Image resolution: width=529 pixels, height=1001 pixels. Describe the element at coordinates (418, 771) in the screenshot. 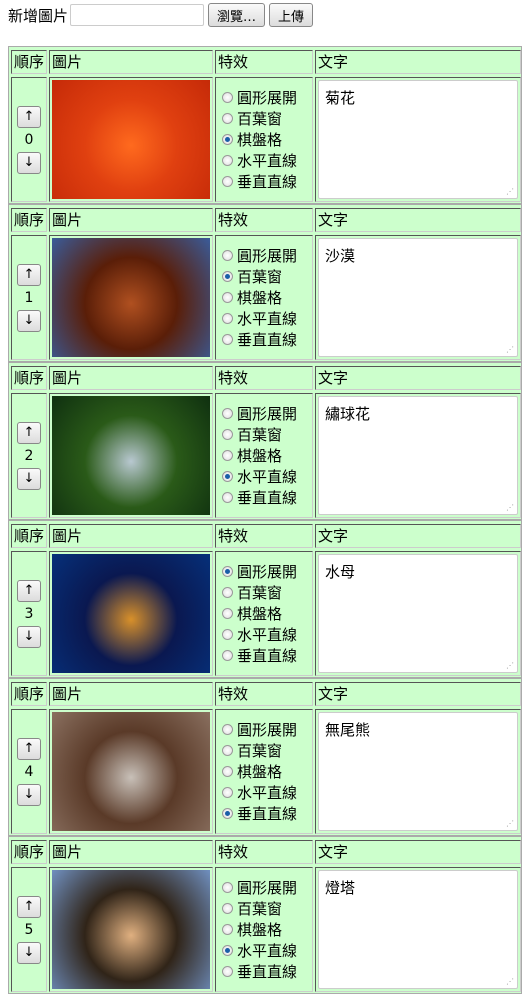

I see `caption-textarea: 無尾熊 ⋰` at that location.